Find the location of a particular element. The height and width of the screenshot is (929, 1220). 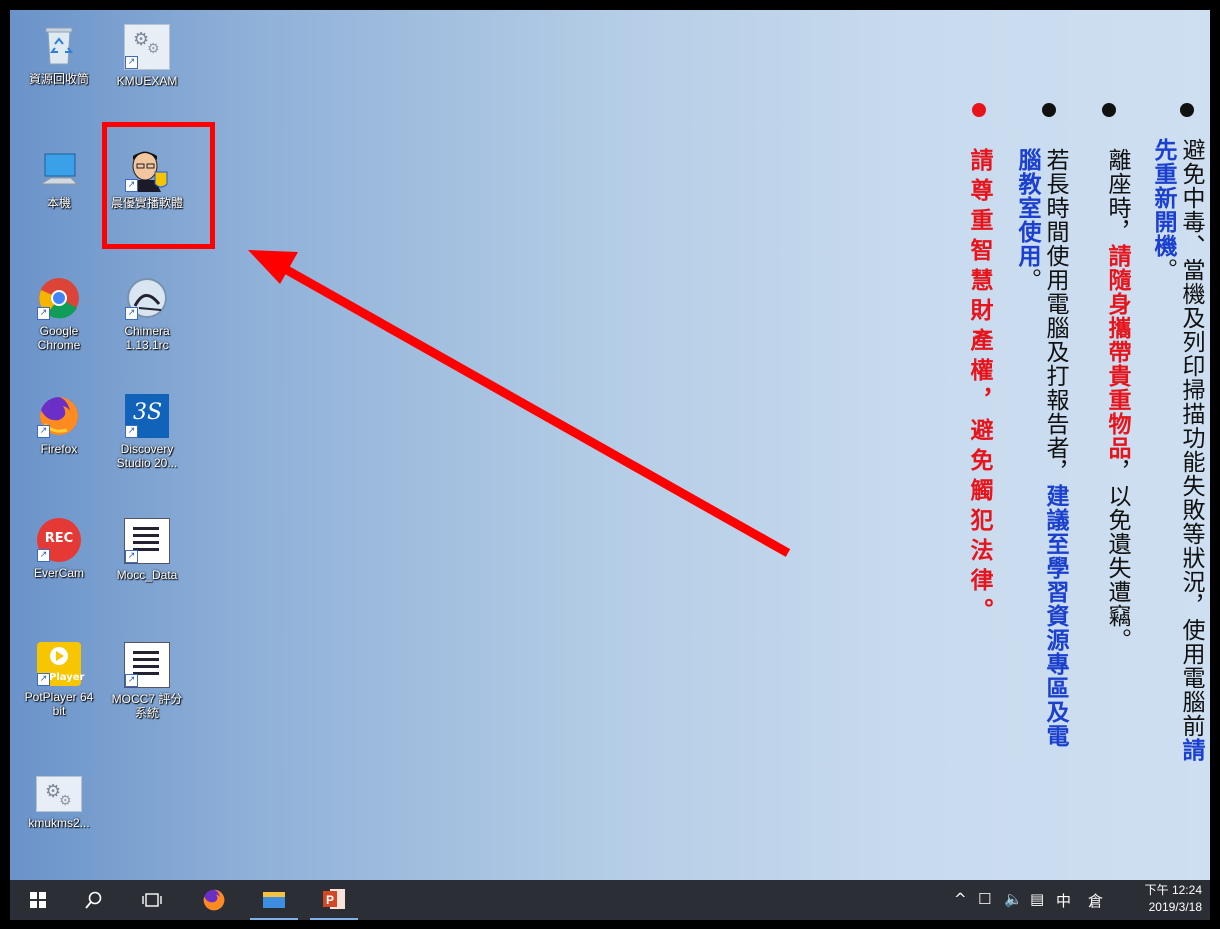

task-view-button is located at coordinates (152, 900).